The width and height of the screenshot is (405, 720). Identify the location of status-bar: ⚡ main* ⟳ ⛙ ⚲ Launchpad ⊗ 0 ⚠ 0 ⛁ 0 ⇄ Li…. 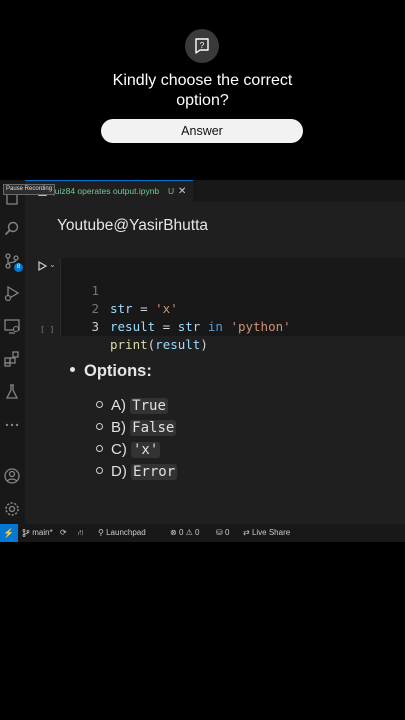
(202, 533).